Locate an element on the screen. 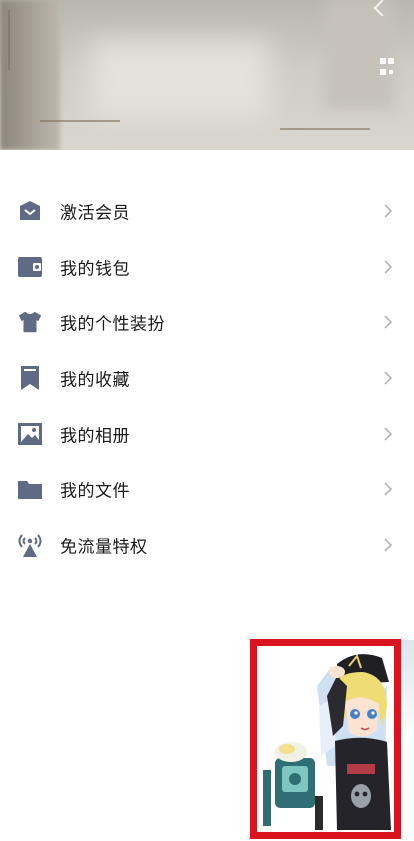 This screenshot has width=414, height=841. vip-crown-icon is located at coordinates (30, 211).